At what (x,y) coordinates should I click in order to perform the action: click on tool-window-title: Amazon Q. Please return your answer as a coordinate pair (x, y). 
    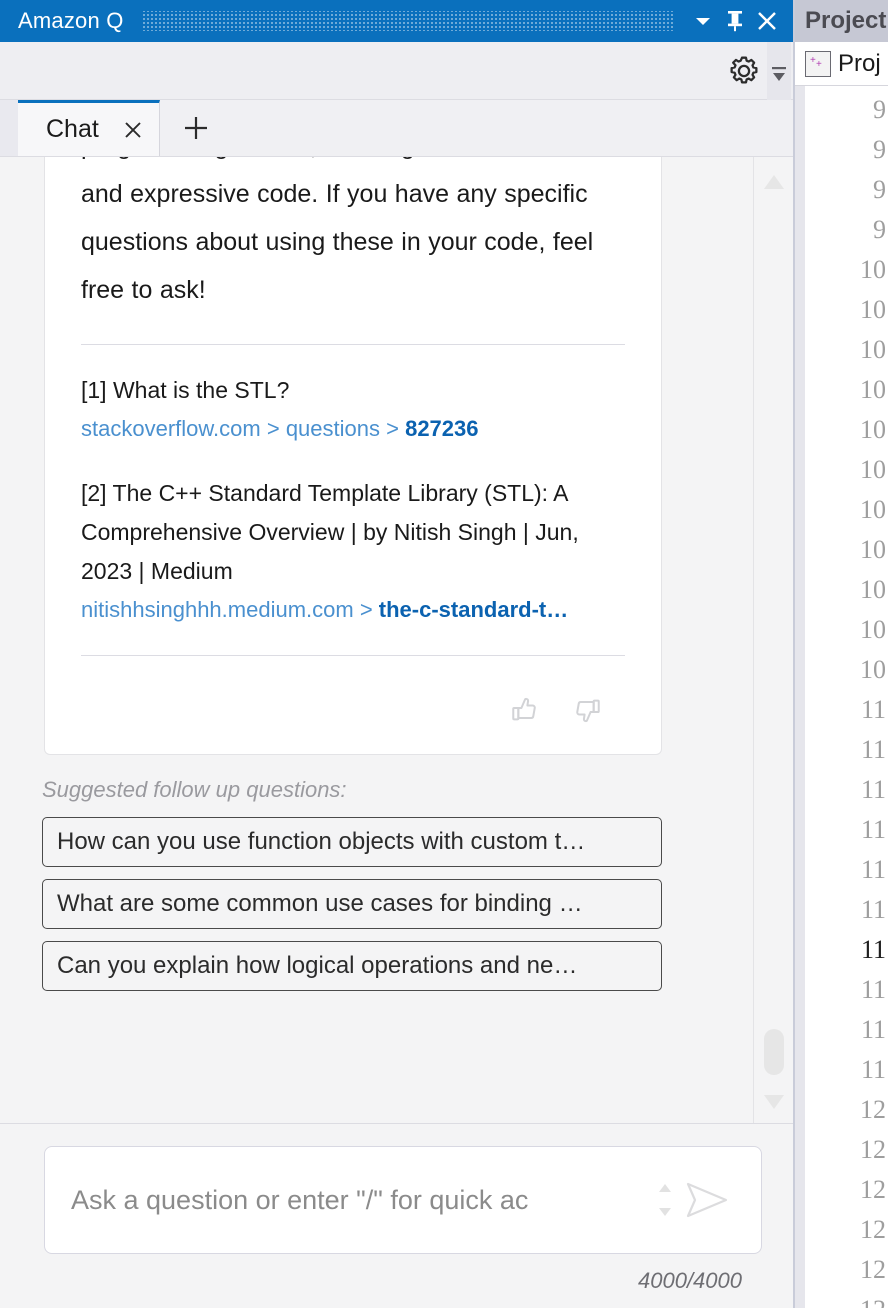
    Looking at the image, I should click on (71, 20).